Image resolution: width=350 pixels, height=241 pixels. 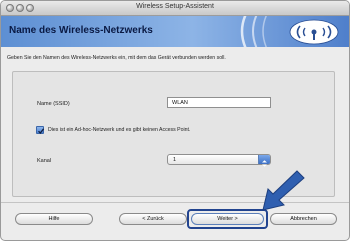 I want to click on checkmark-icon, so click(x=41, y=131).